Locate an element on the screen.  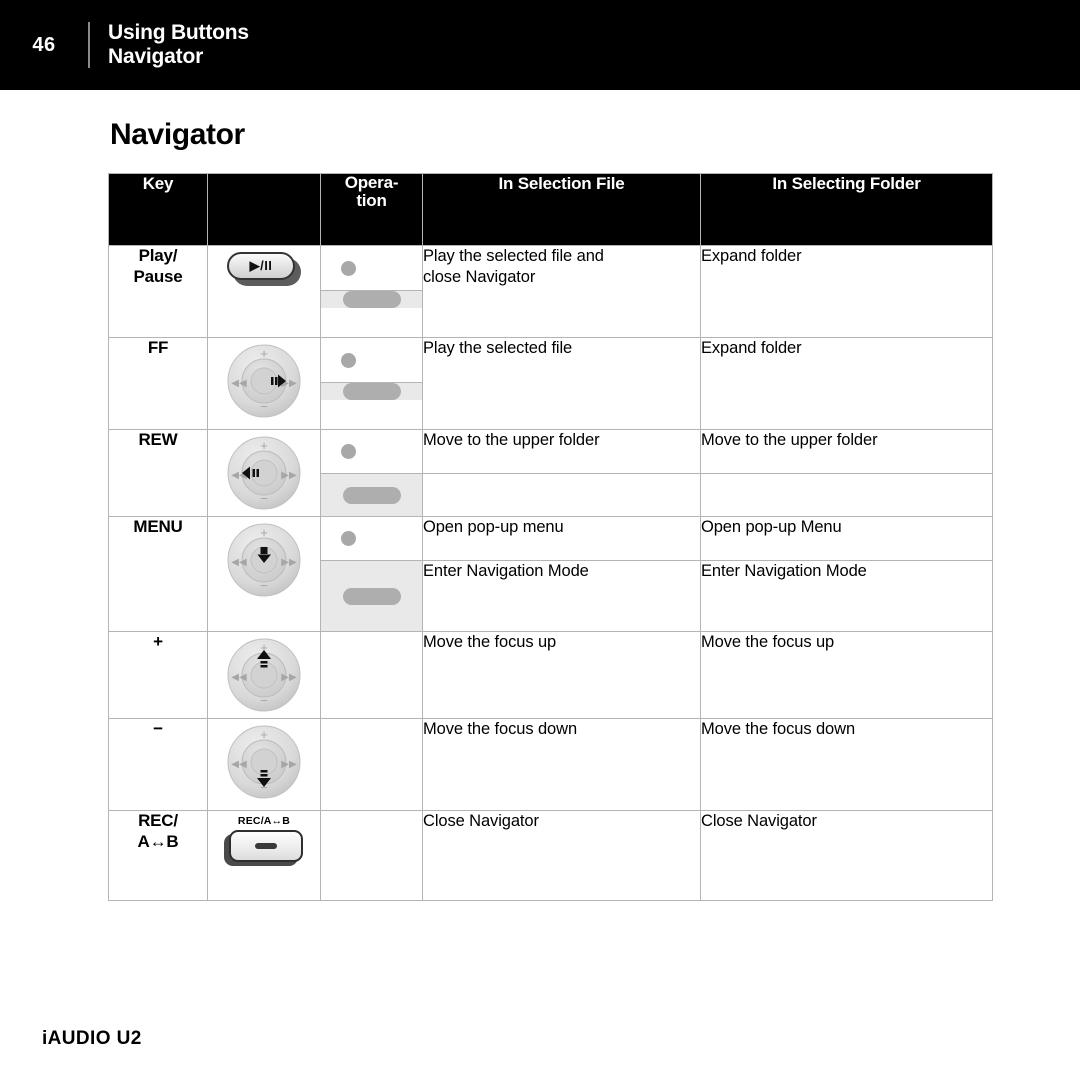
rec-ab-button-face is located at coordinates (266, 846).